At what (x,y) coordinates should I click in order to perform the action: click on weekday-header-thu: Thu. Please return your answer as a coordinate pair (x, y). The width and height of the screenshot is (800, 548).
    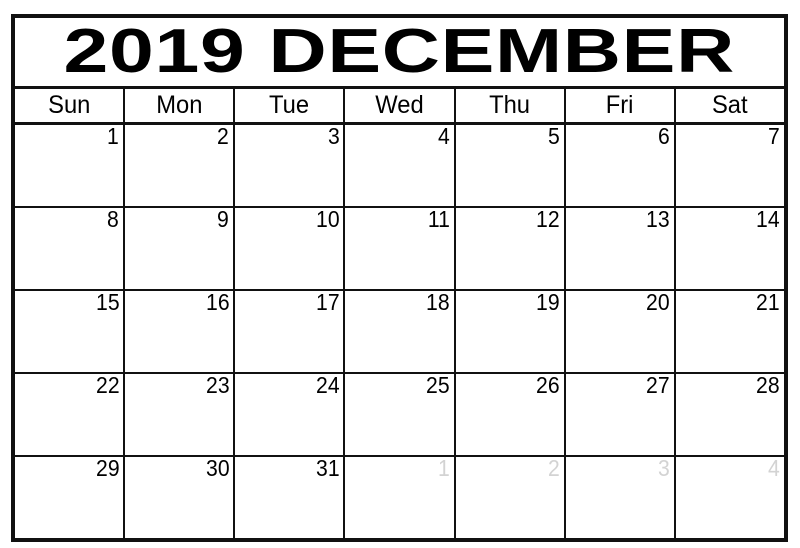
    Looking at the image, I should click on (511, 105).